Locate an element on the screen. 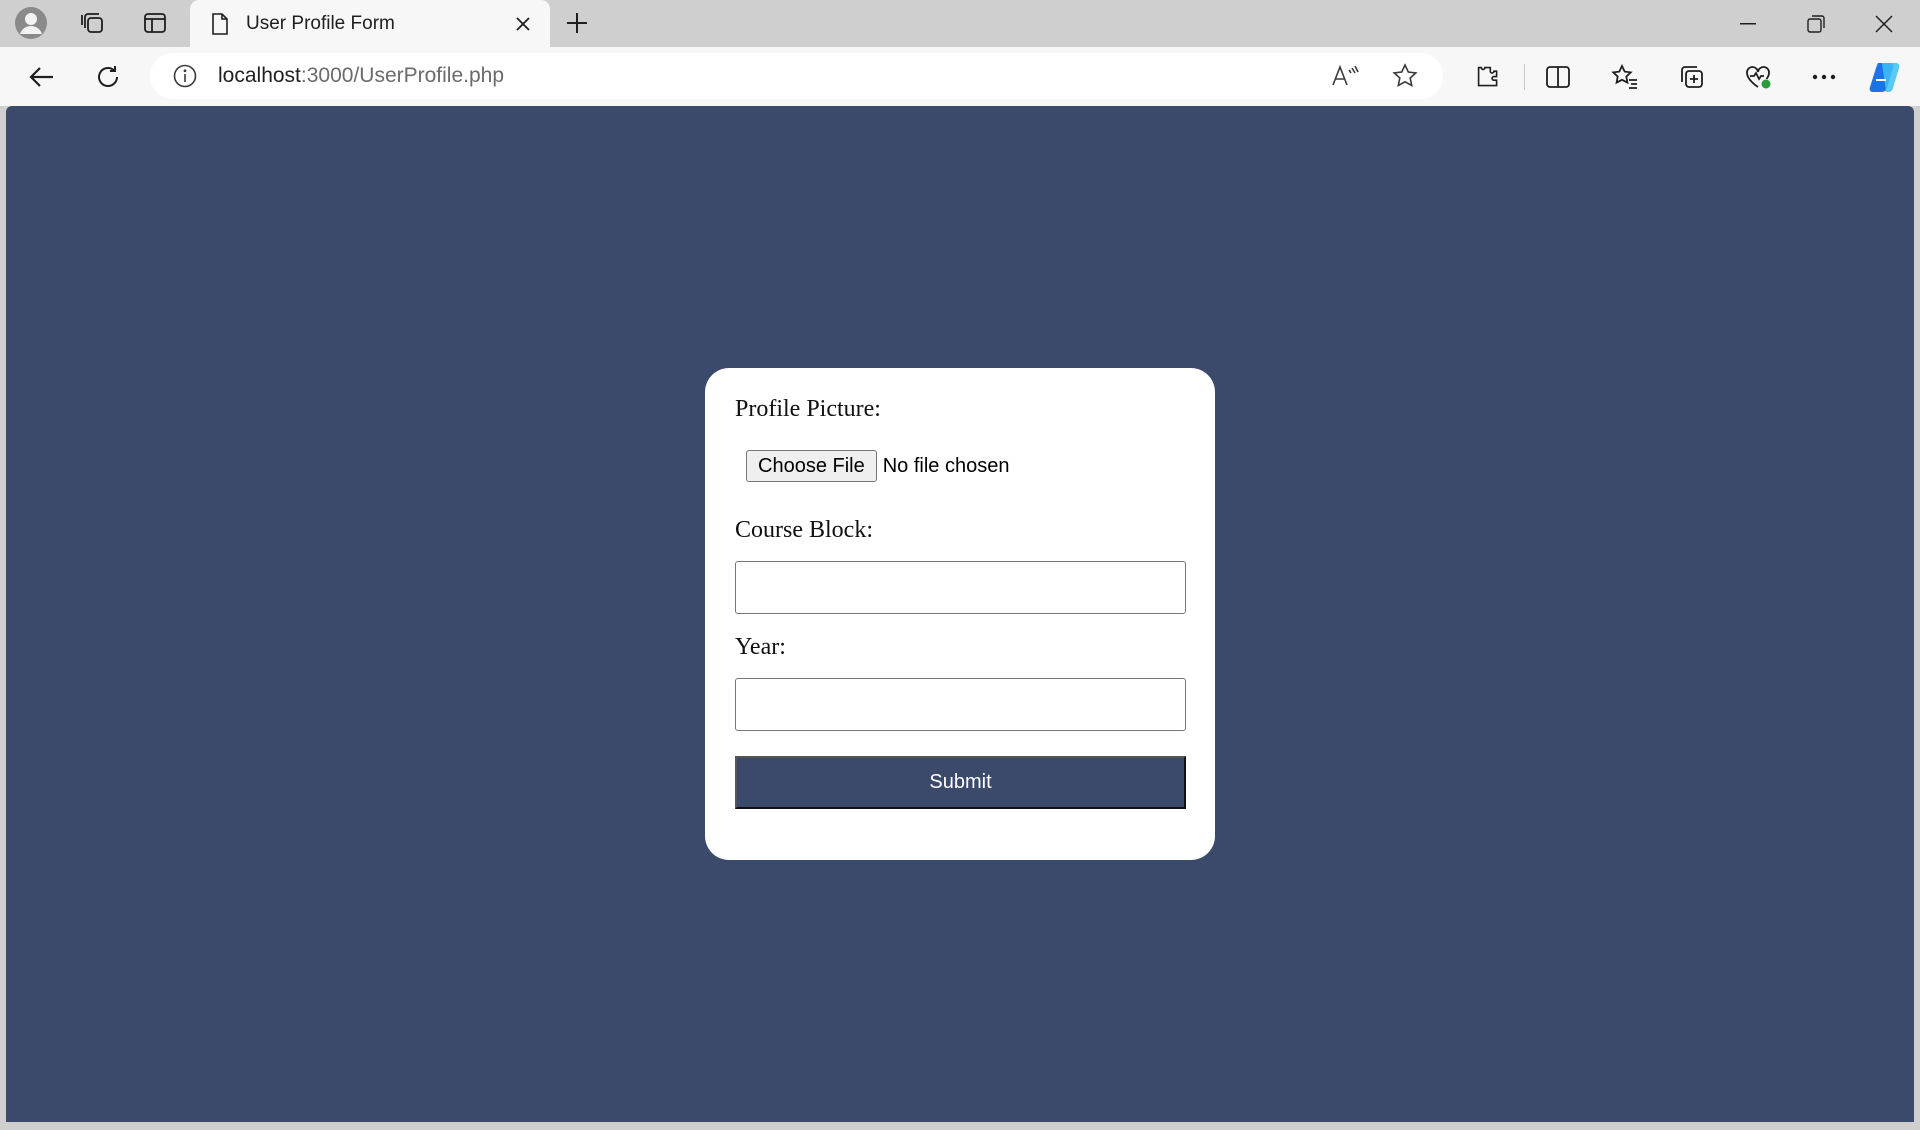  new-tab-icon is located at coordinates (577, 23).